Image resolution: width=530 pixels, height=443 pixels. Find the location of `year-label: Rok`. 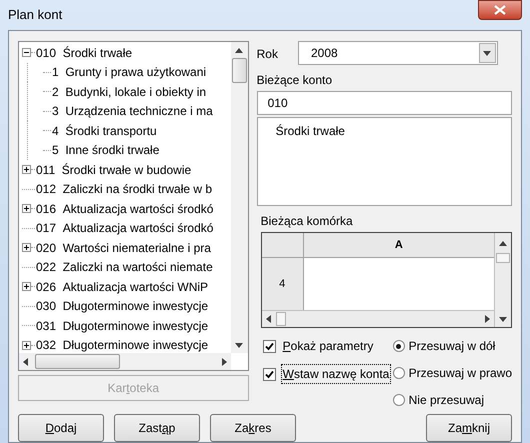

year-label: Rok is located at coordinates (267, 54).